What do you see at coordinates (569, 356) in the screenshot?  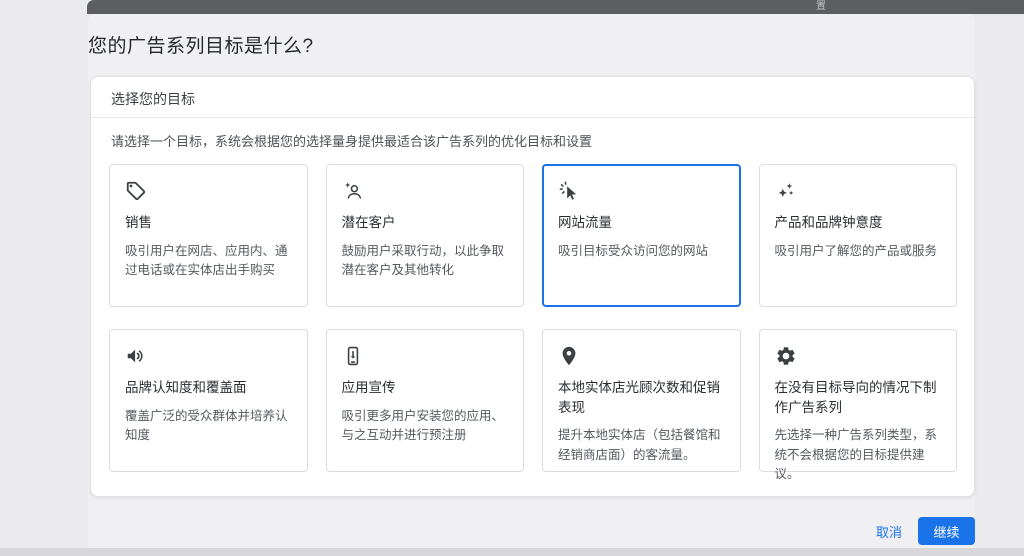 I see `location-pin-icon` at bounding box center [569, 356].